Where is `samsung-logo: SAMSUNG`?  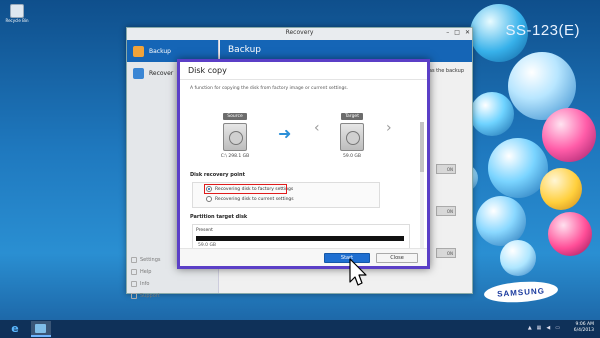 samsung-logo: SAMSUNG is located at coordinates (521, 292).